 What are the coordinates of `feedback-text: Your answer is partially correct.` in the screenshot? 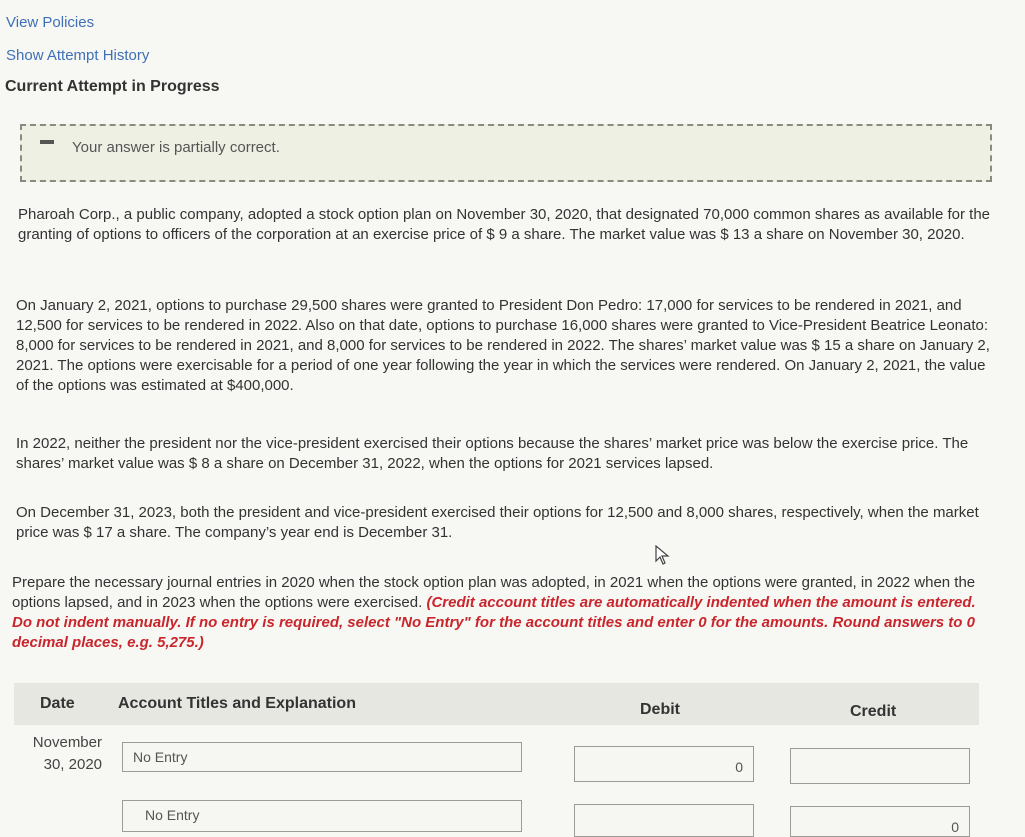 It's located at (176, 147).